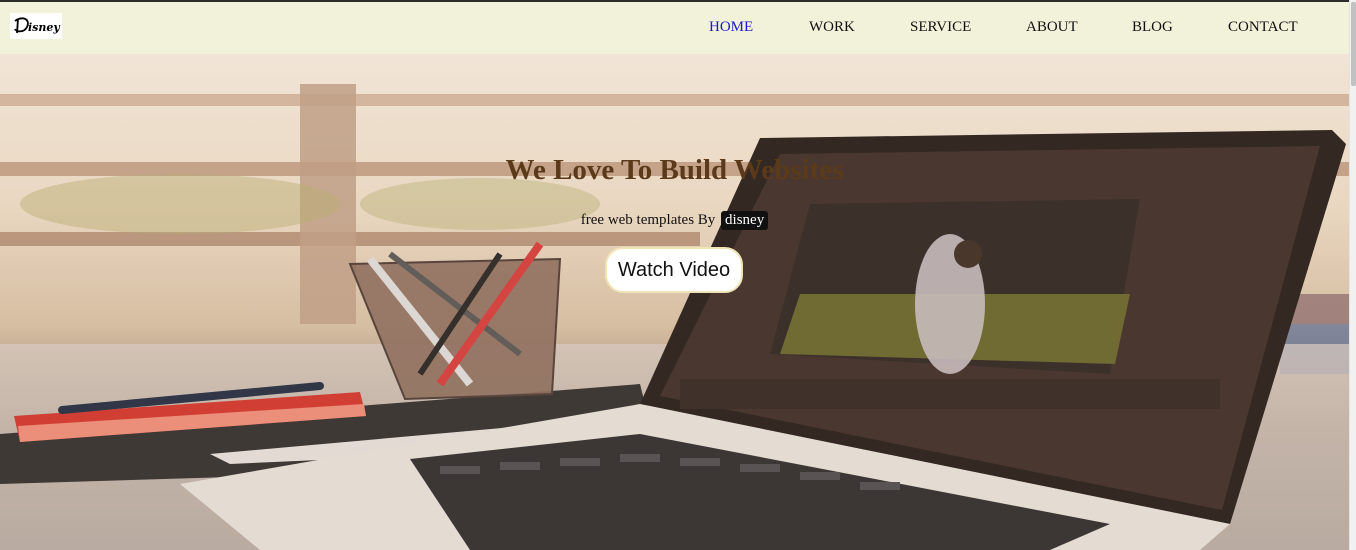 This screenshot has width=1356, height=550. What do you see at coordinates (832, 27) in the screenshot?
I see `nav-work: WORK` at bounding box center [832, 27].